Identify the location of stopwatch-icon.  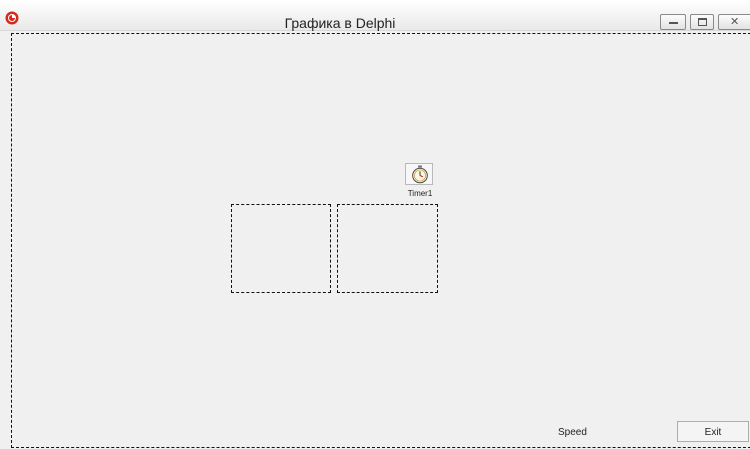
(420, 174).